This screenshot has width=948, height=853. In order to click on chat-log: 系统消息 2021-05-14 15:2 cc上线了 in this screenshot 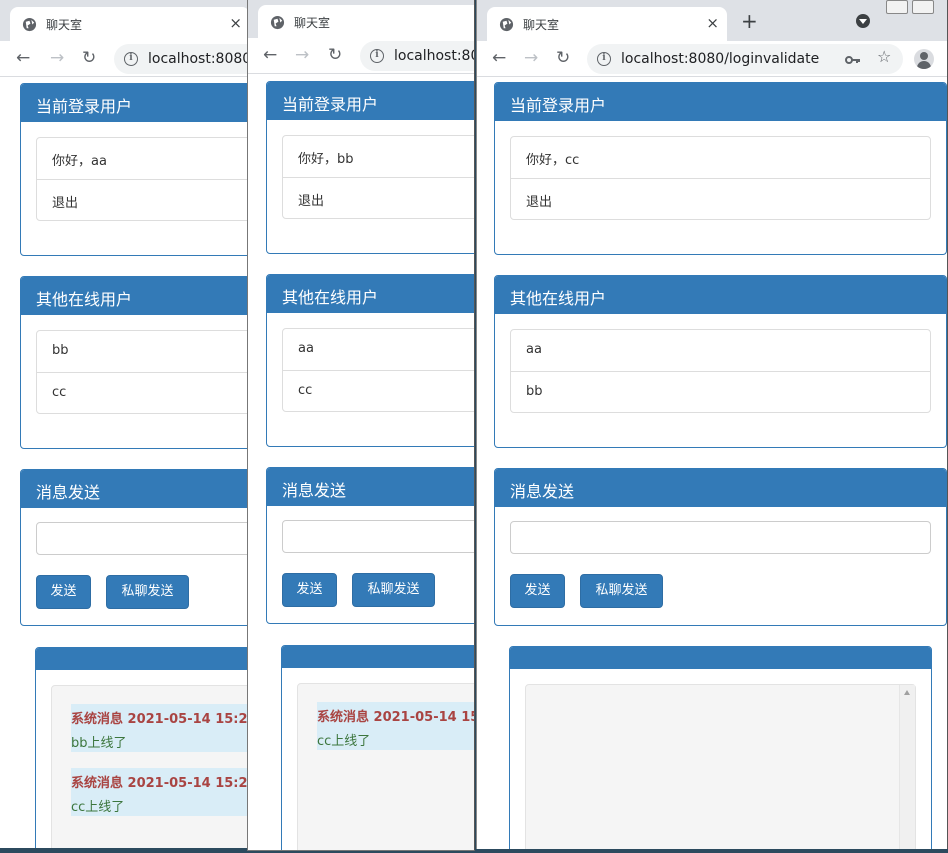, I will do `click(385, 766)`.